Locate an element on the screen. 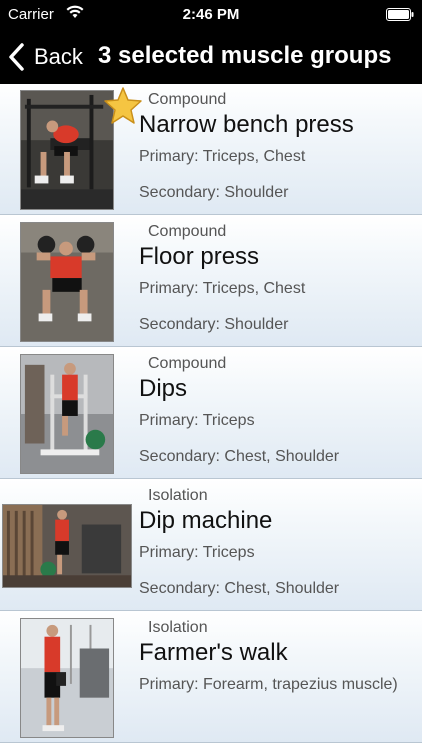  exercise-name: Narrow bench press is located at coordinates (246, 124).